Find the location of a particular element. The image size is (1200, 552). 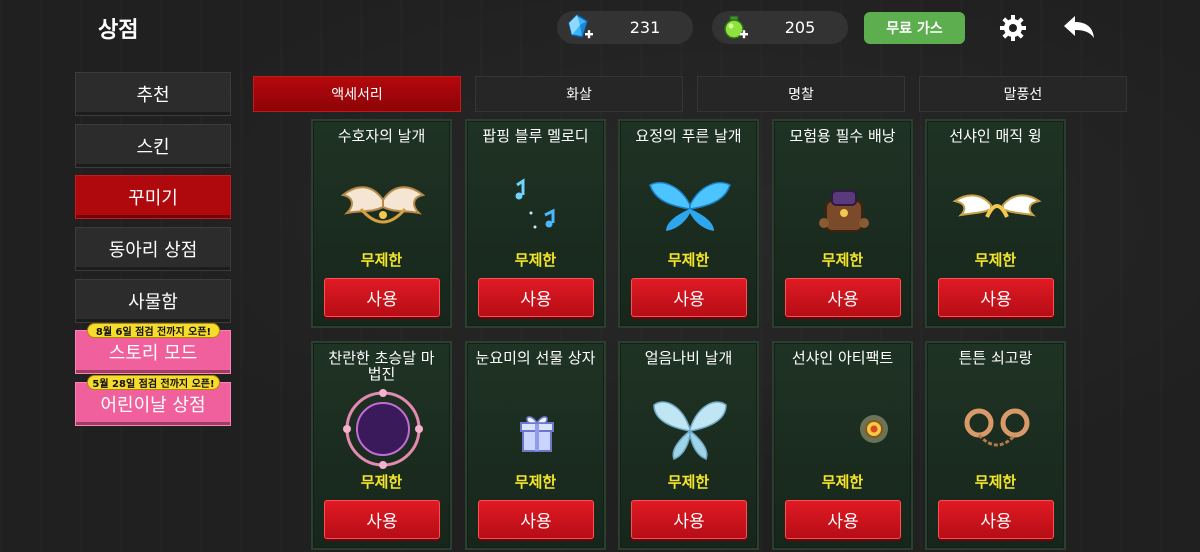

free-gas-button: 무료 가스 is located at coordinates (914, 28).